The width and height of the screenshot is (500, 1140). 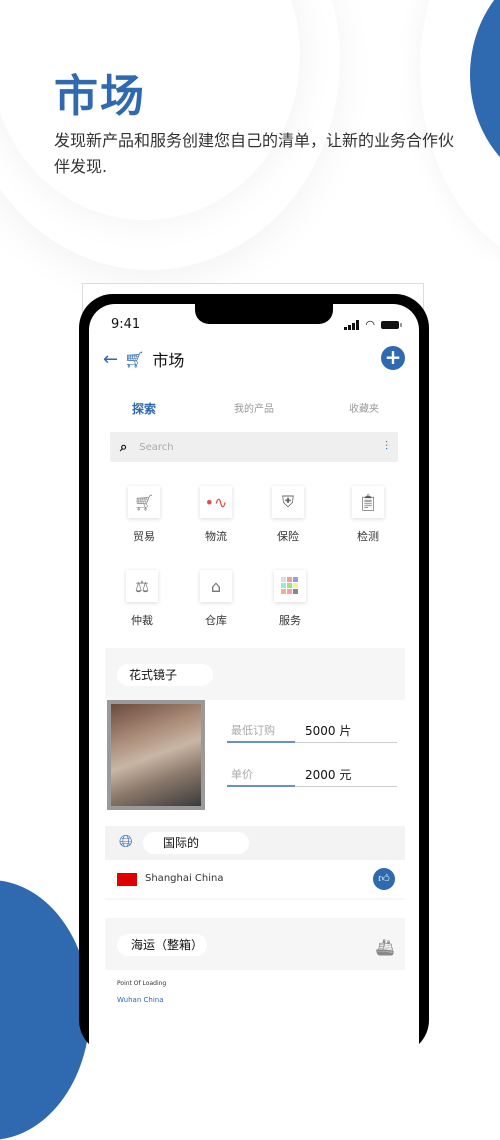 I want to click on bg-blue-circle, so click(x=45, y=1010).